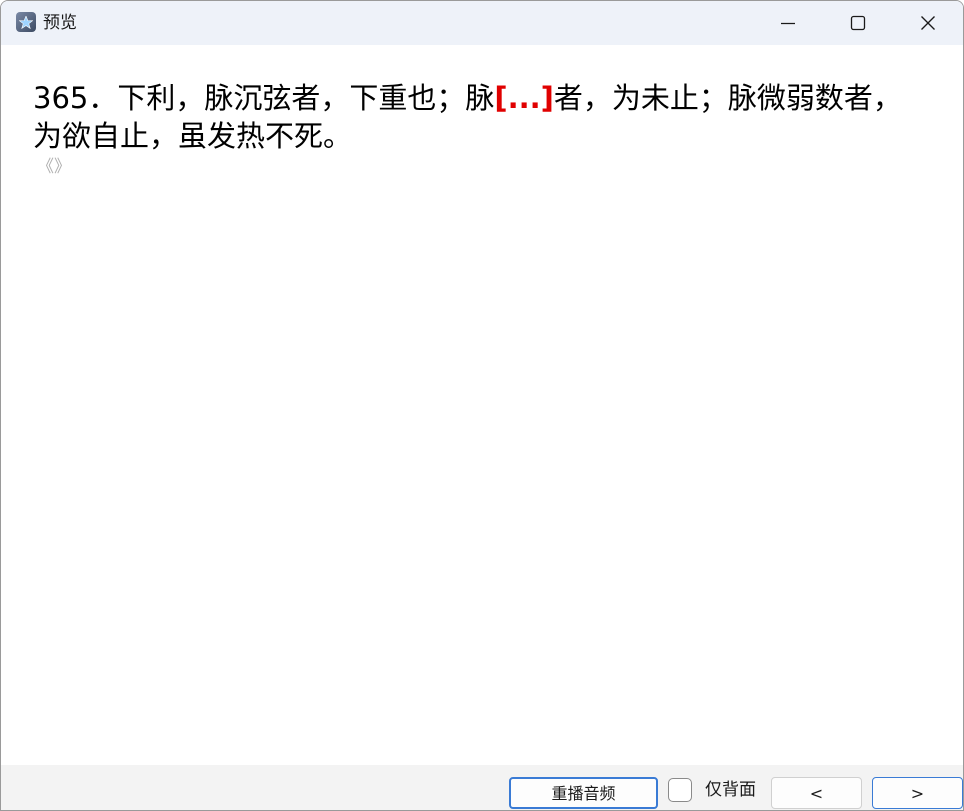  What do you see at coordinates (482, 23) in the screenshot?
I see `title-bar: 预览` at bounding box center [482, 23].